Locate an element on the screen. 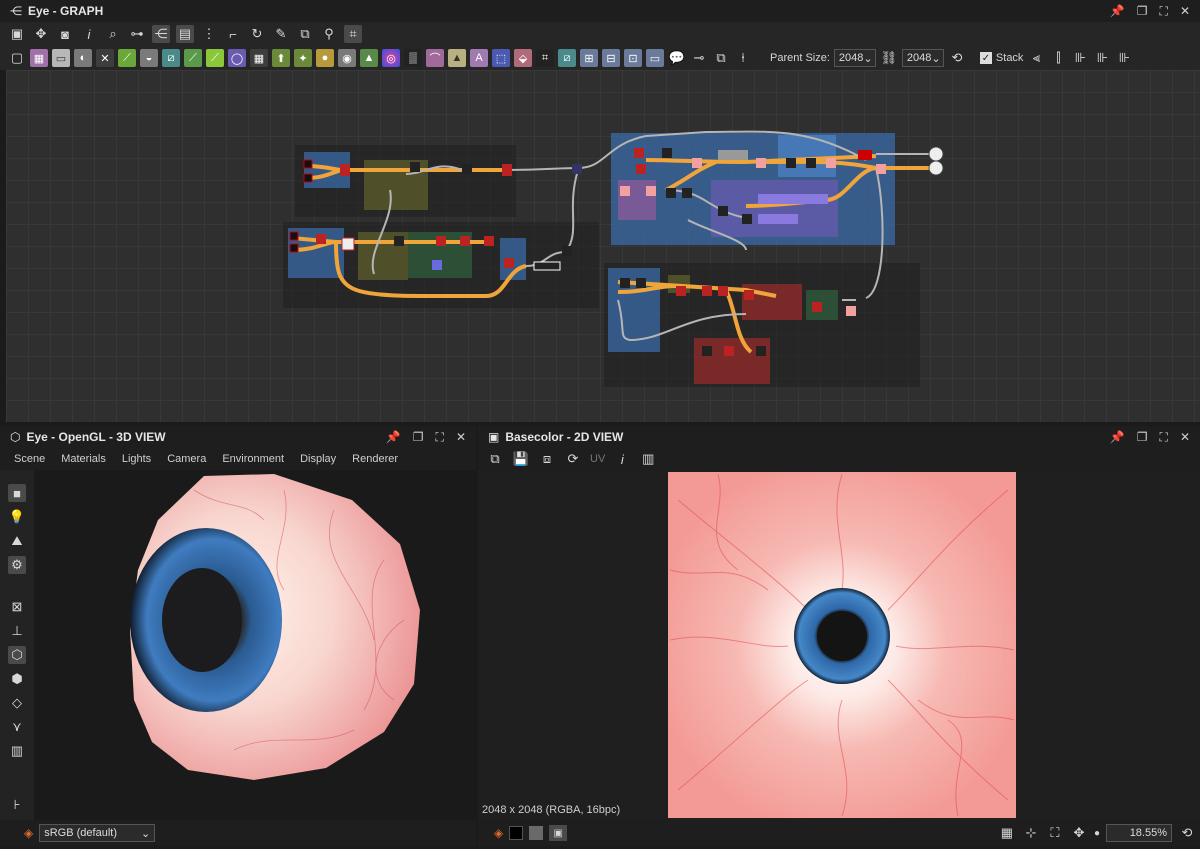 This screenshot has width=1200, height=849. export-icon: ⧉ is located at coordinates (305, 34).